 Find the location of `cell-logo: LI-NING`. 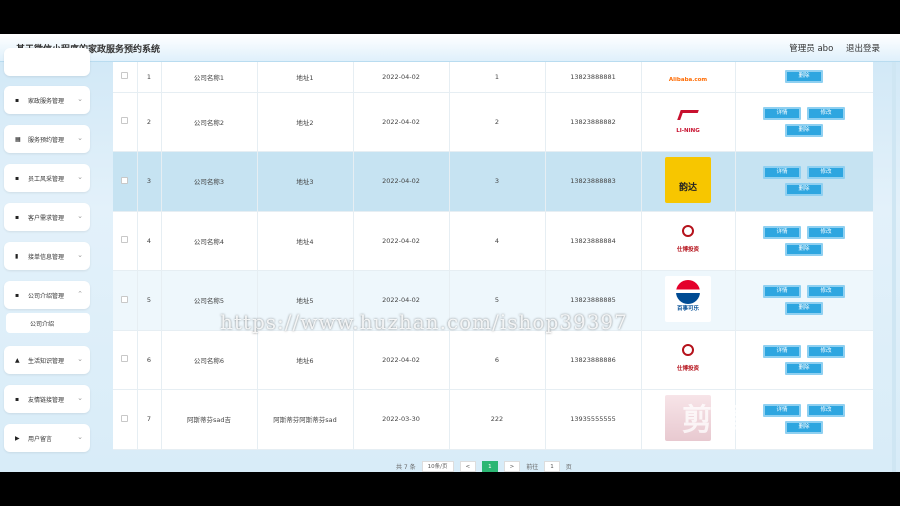

cell-logo: LI-NING is located at coordinates (688, 122).